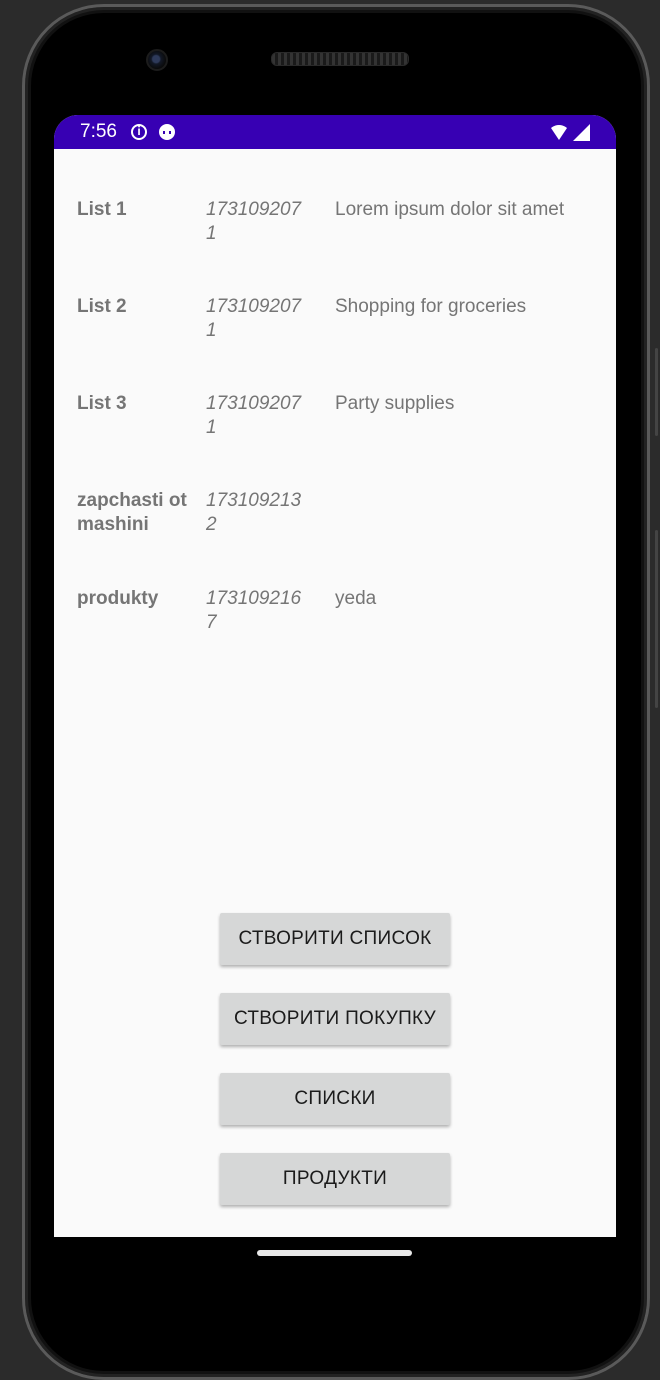 The image size is (660, 1380). Describe the element at coordinates (102, 209) in the screenshot. I see `list-name: List 1` at that location.